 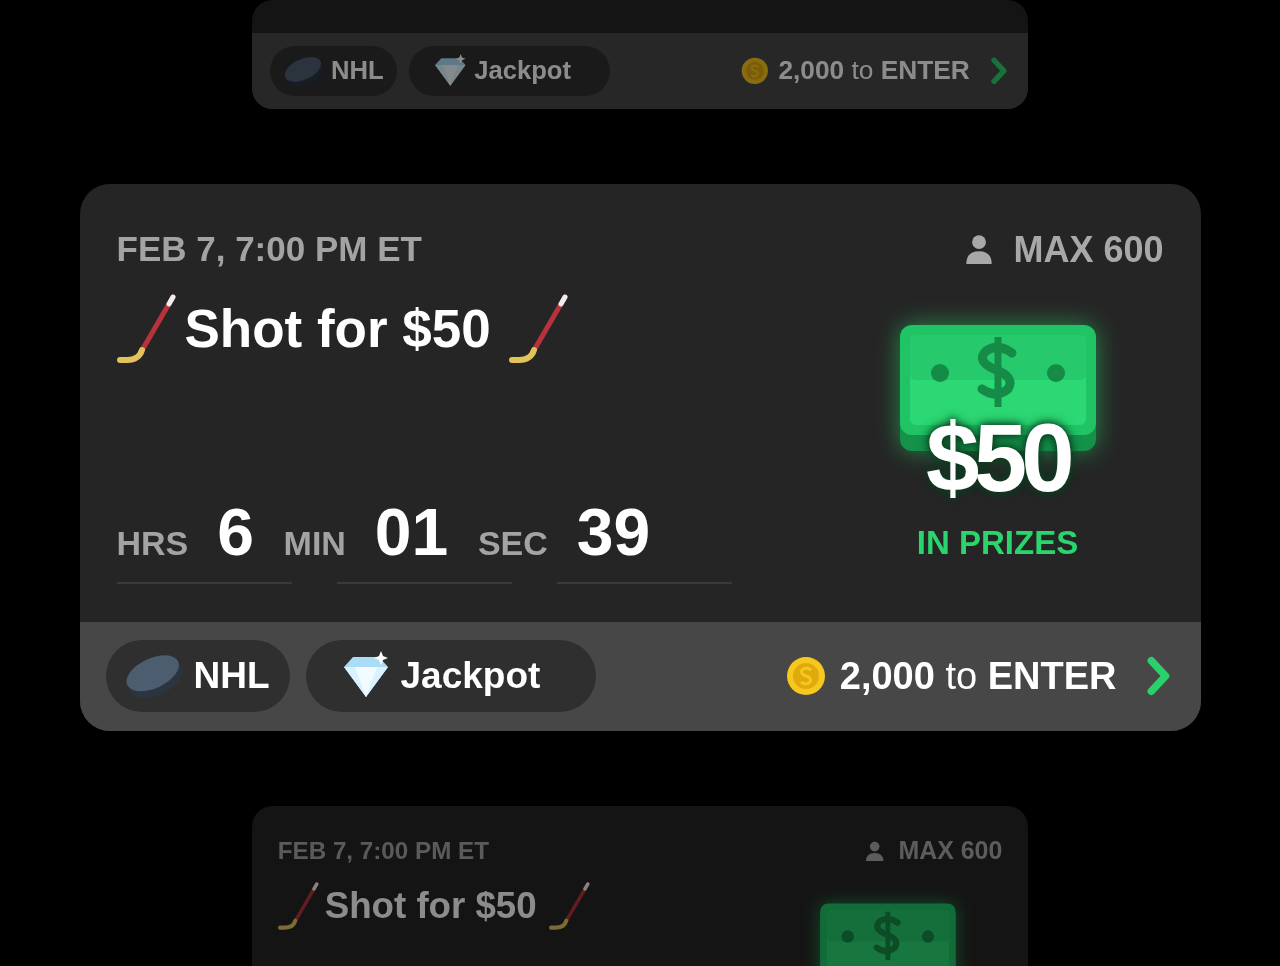 What do you see at coordinates (411, 531) in the screenshot?
I see `countdown-value: 01` at bounding box center [411, 531].